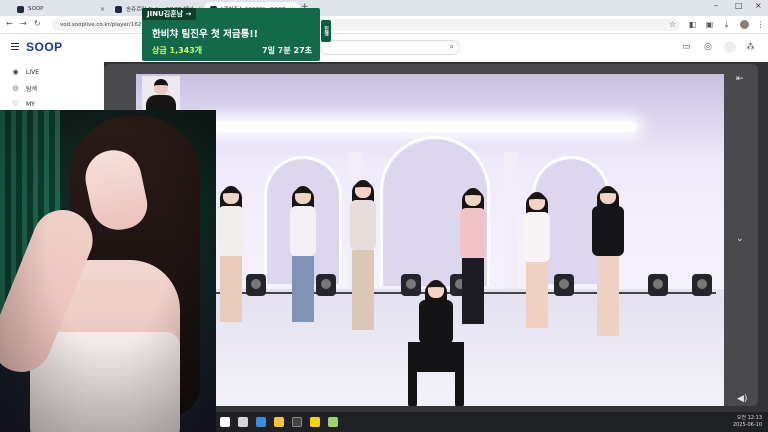 The height and width of the screenshot is (432, 768). Describe the element at coordinates (177, 50) in the screenshot. I see `donation-amount: 상금 1,343개` at that location.